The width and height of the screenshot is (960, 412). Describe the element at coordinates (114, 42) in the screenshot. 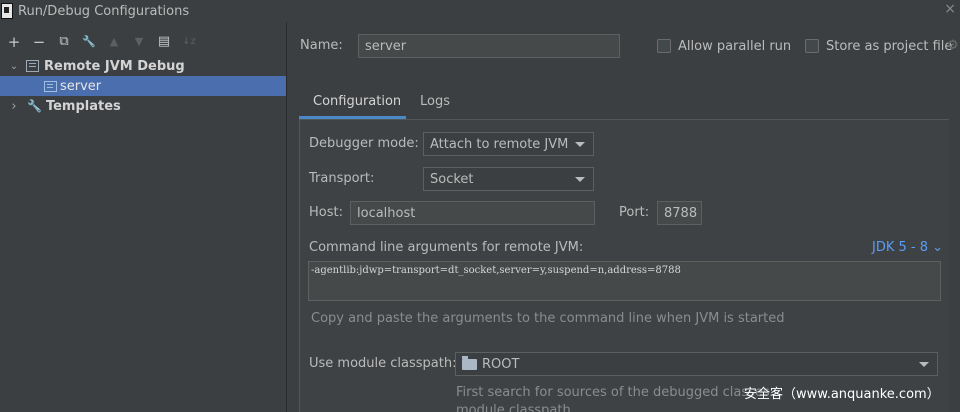

I see `move-up-icon: ▲` at that location.